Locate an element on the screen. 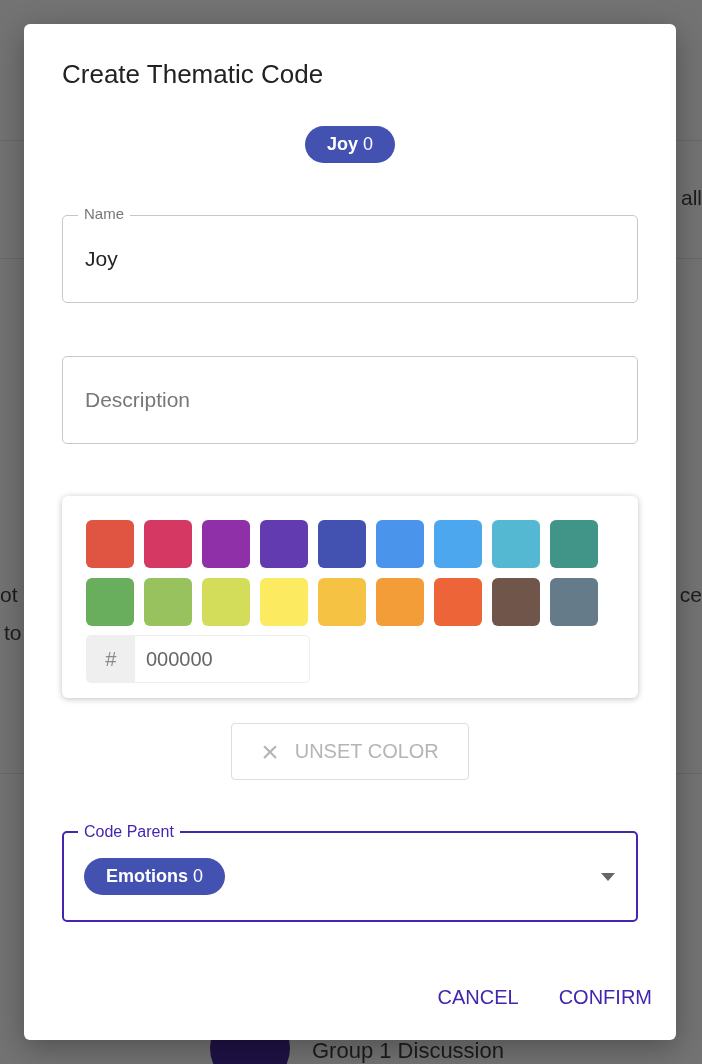  cancel-button: CANCEL is located at coordinates (478, 997).